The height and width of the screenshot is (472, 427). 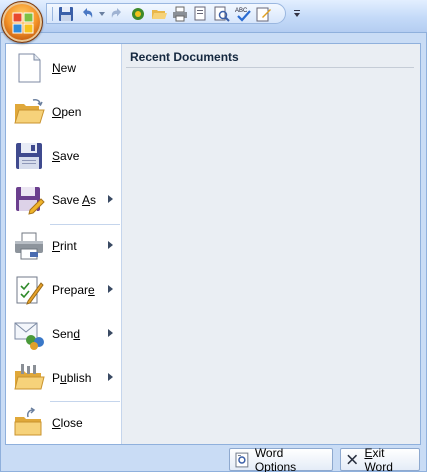 I want to click on save-icon, so click(x=66, y=14).